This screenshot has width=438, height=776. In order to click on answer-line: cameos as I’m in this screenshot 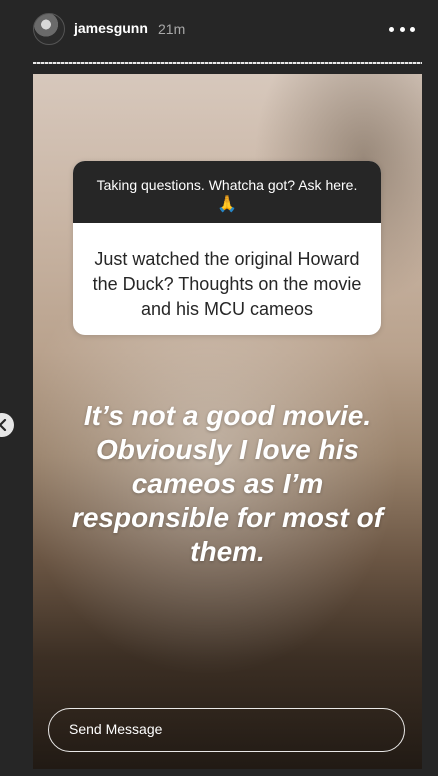, I will do `click(227, 483)`.